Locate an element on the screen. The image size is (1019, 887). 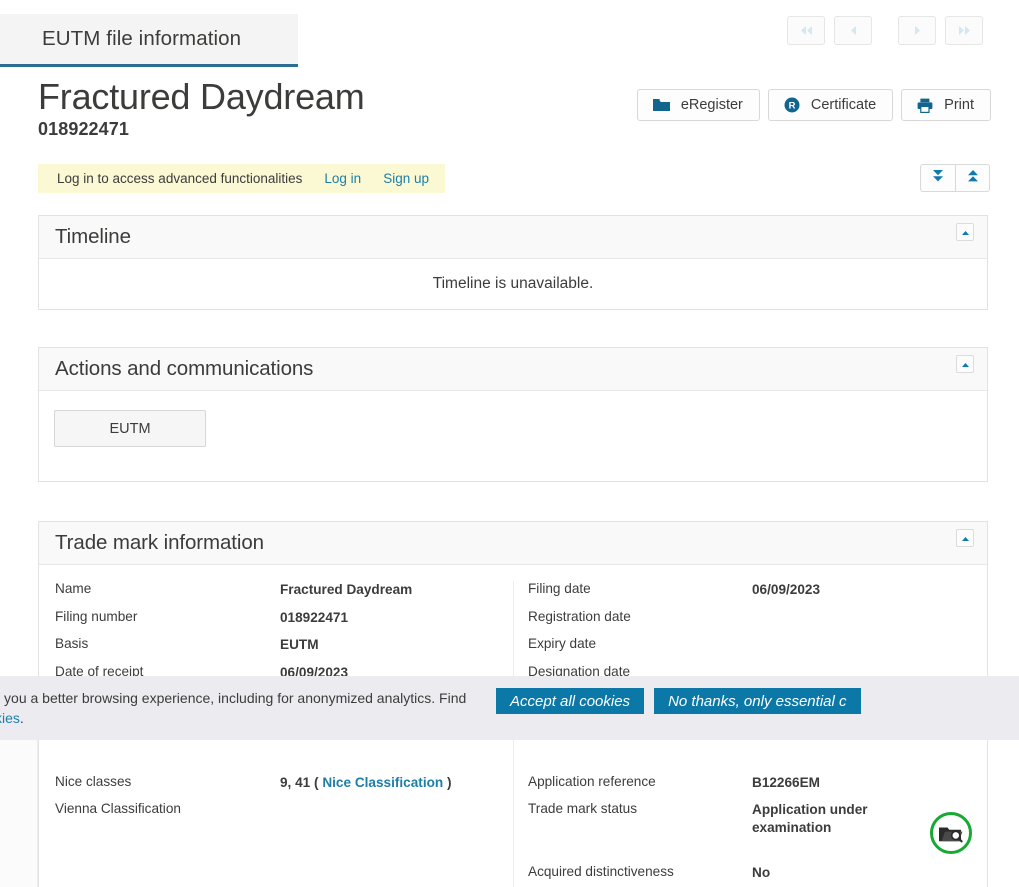
sign-up-link: Sign up is located at coordinates (406, 178).